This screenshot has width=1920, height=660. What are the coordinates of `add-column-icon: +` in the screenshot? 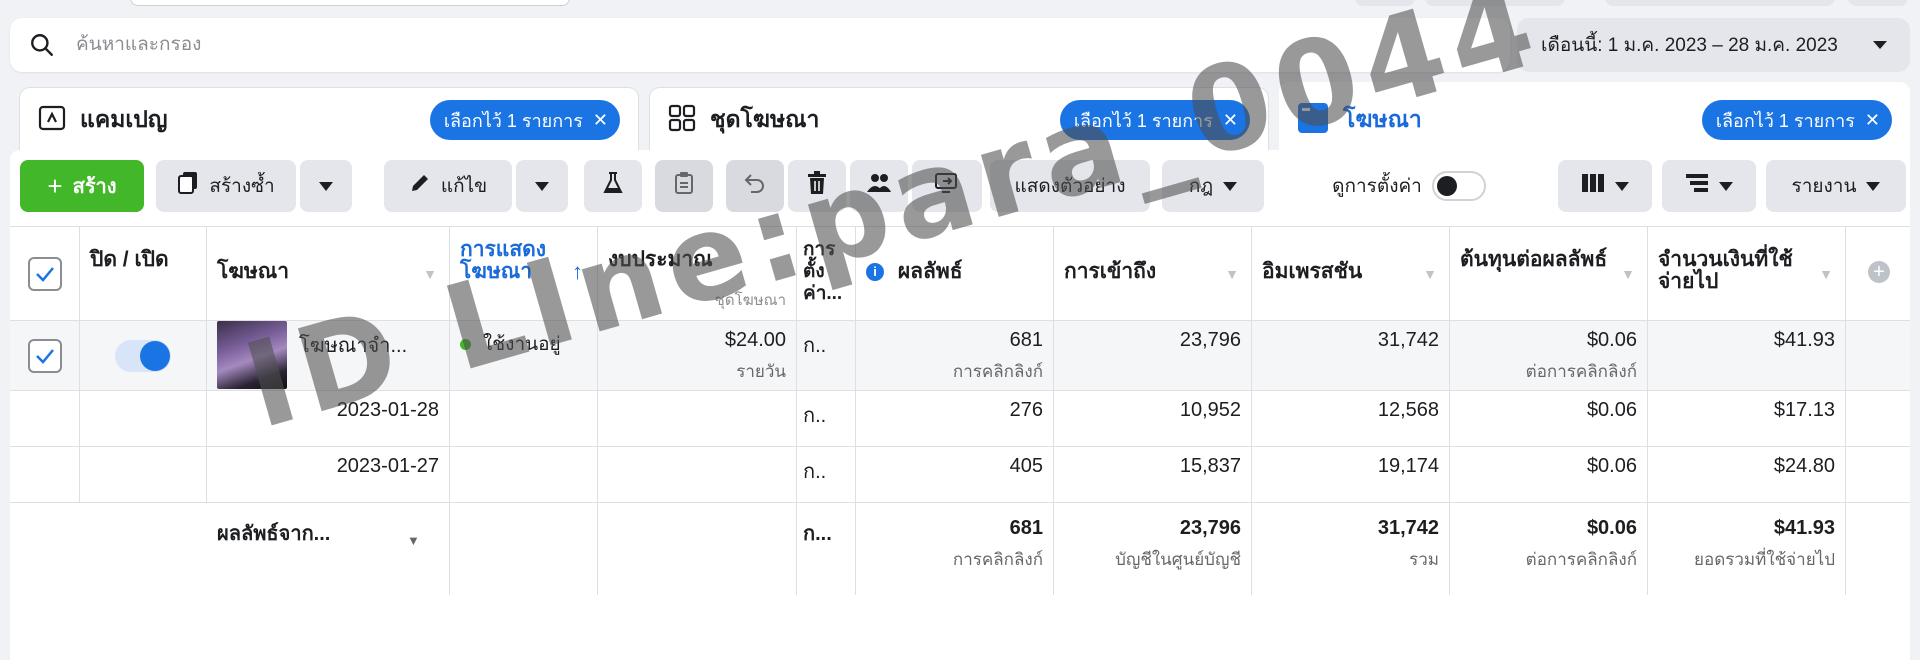 It's located at (1879, 272).